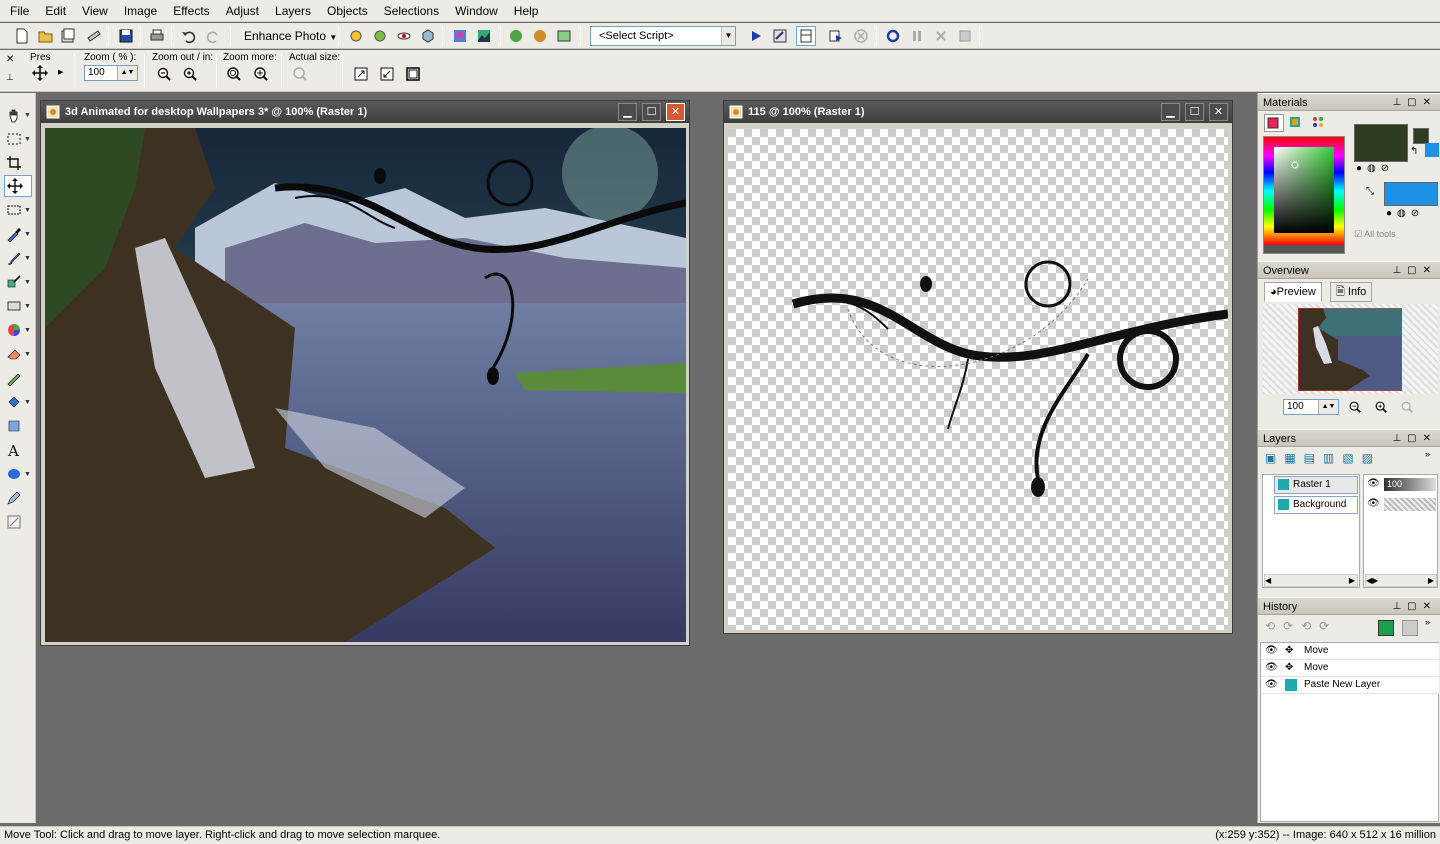  What do you see at coordinates (140, 11) in the screenshot?
I see `menu-image: Image` at bounding box center [140, 11].